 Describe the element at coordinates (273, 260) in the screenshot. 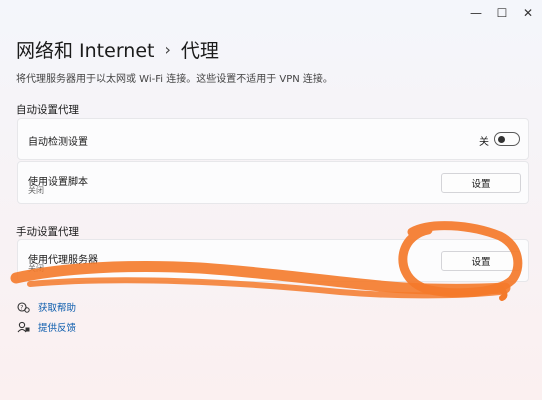

I see `proxy-server-card: 使用代理服务器 关闭 设置` at that location.